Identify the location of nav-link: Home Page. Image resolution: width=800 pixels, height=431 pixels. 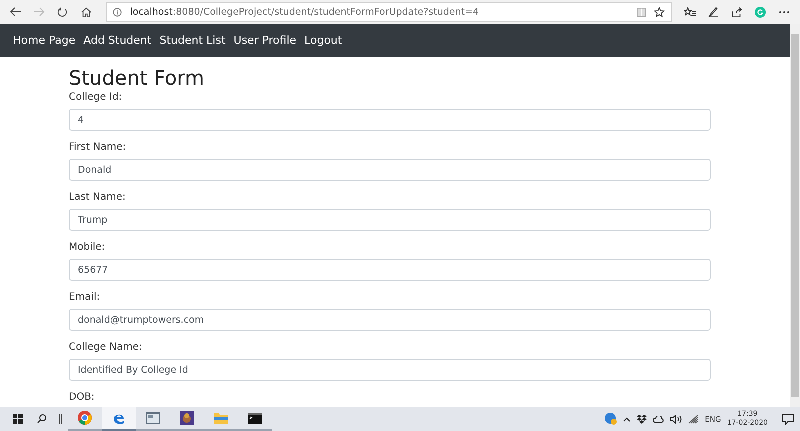
(44, 40).